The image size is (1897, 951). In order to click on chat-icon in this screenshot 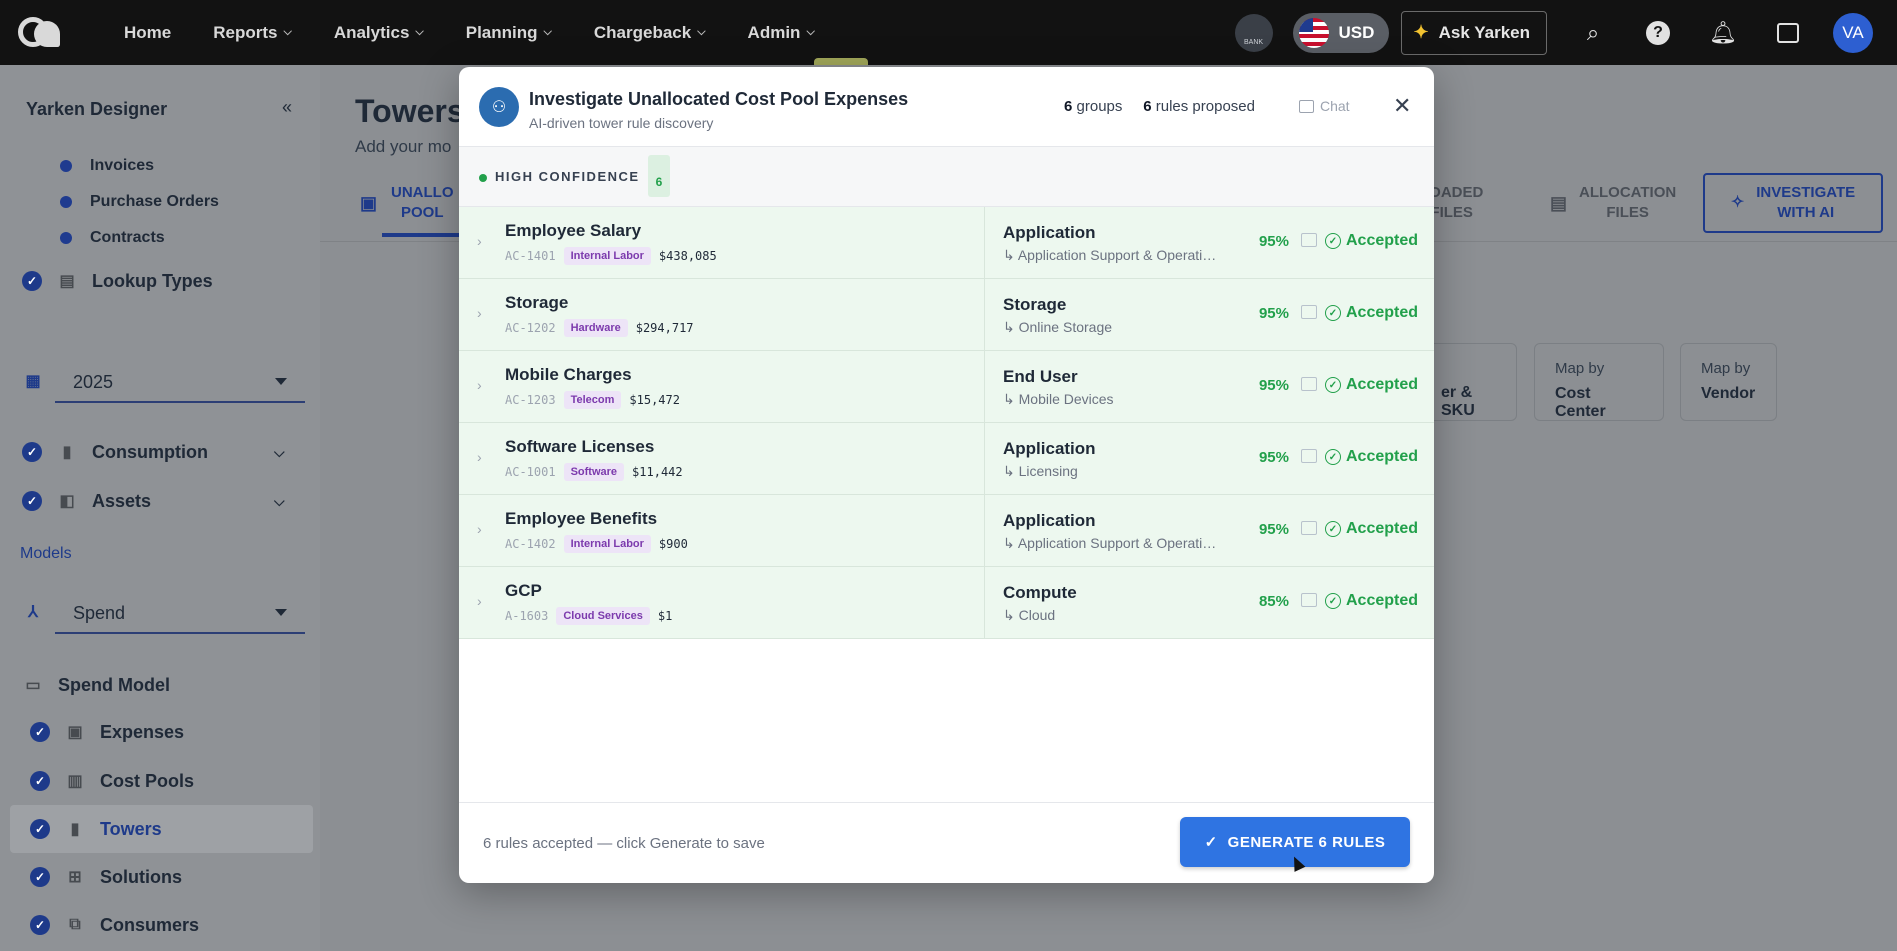, I will do `click(1306, 106)`.